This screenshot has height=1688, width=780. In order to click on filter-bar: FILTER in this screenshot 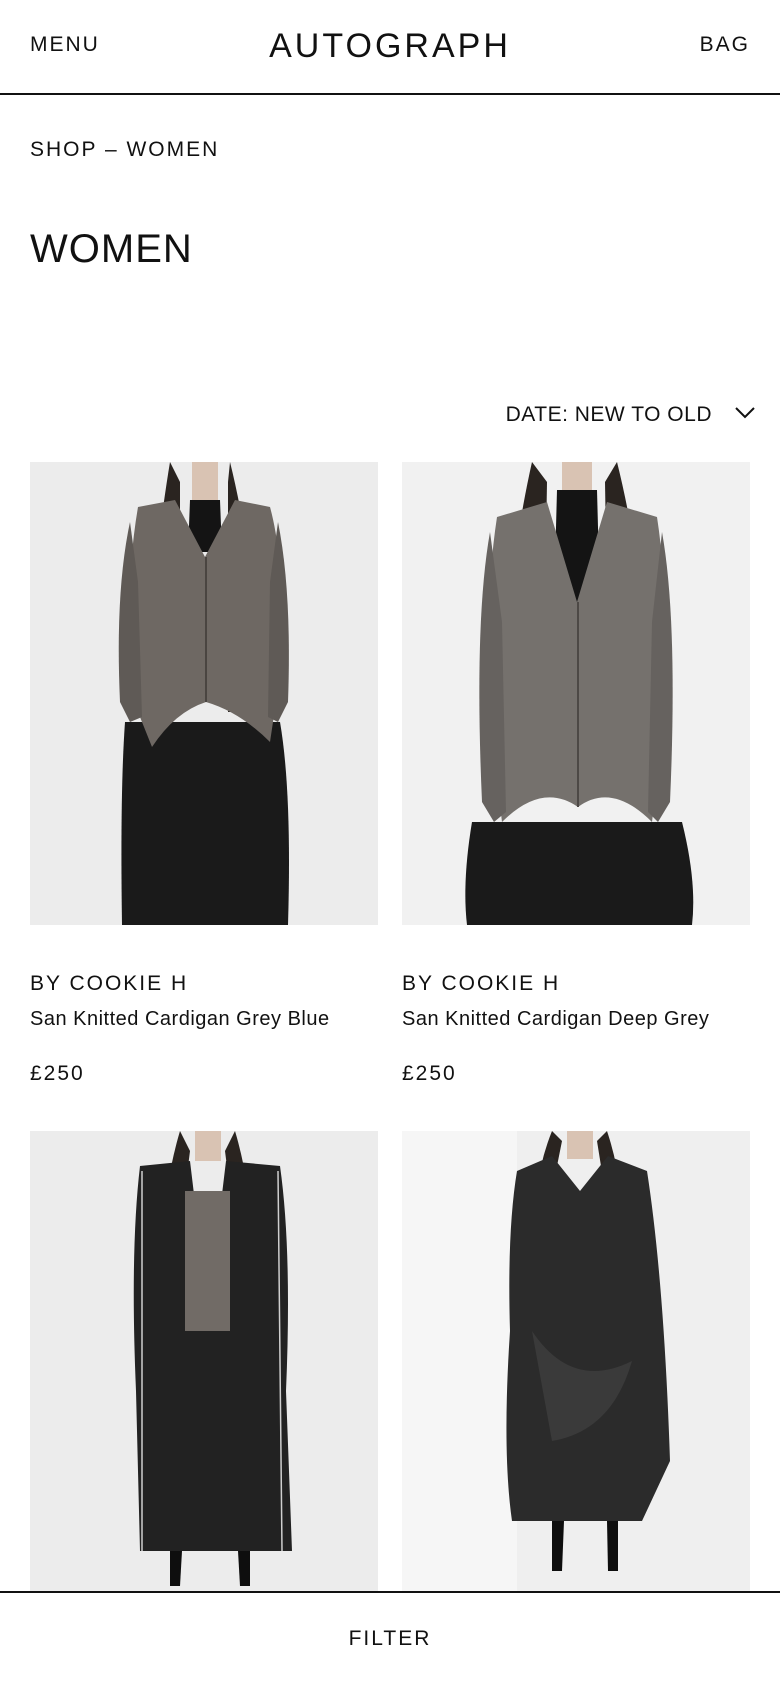, I will do `click(390, 1639)`.